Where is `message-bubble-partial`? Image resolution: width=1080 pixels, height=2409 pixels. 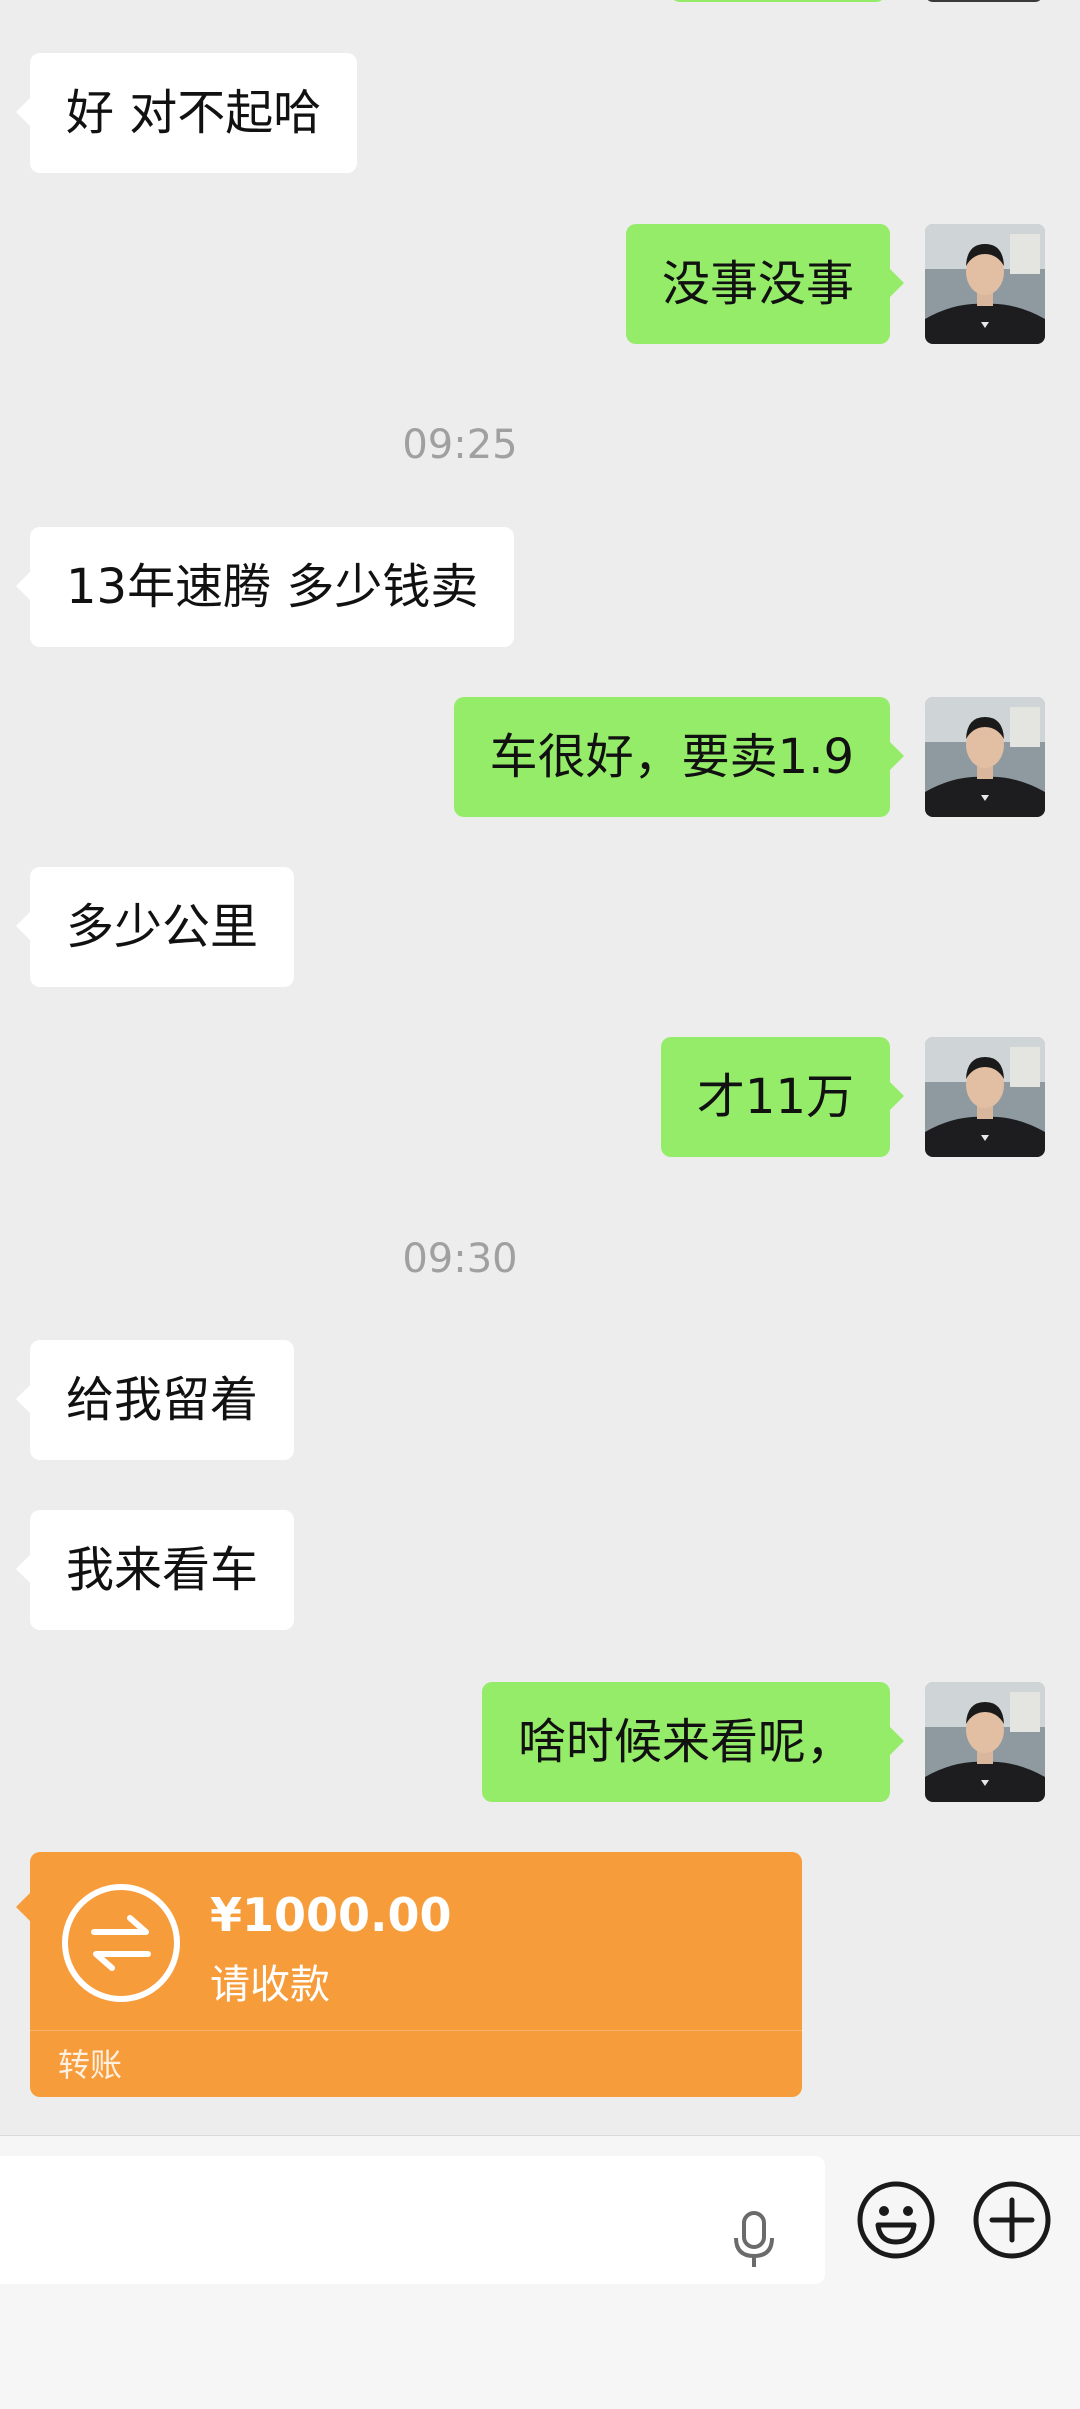
message-bubble-partial is located at coordinates (778, 1).